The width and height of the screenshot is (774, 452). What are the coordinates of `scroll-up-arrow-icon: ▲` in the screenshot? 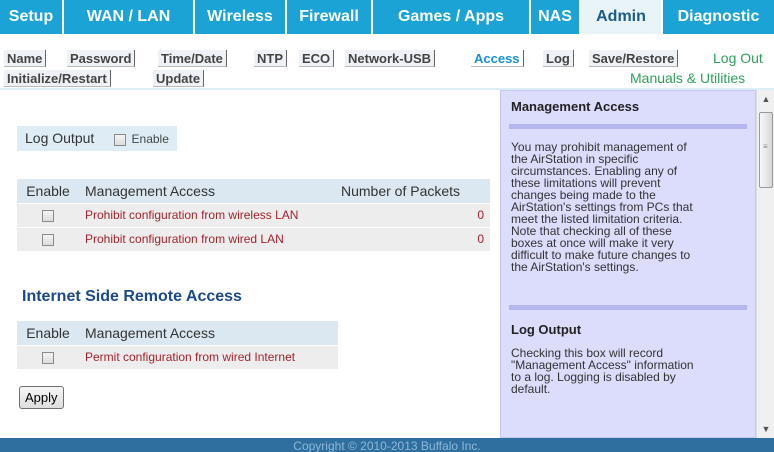 It's located at (766, 99).